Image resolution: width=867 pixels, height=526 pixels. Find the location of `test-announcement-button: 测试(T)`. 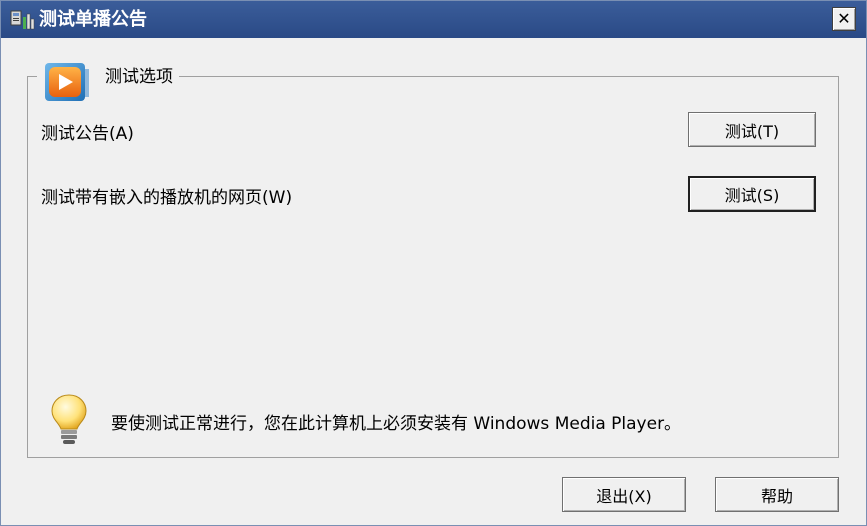

test-announcement-button: 测试(T) is located at coordinates (752, 129).